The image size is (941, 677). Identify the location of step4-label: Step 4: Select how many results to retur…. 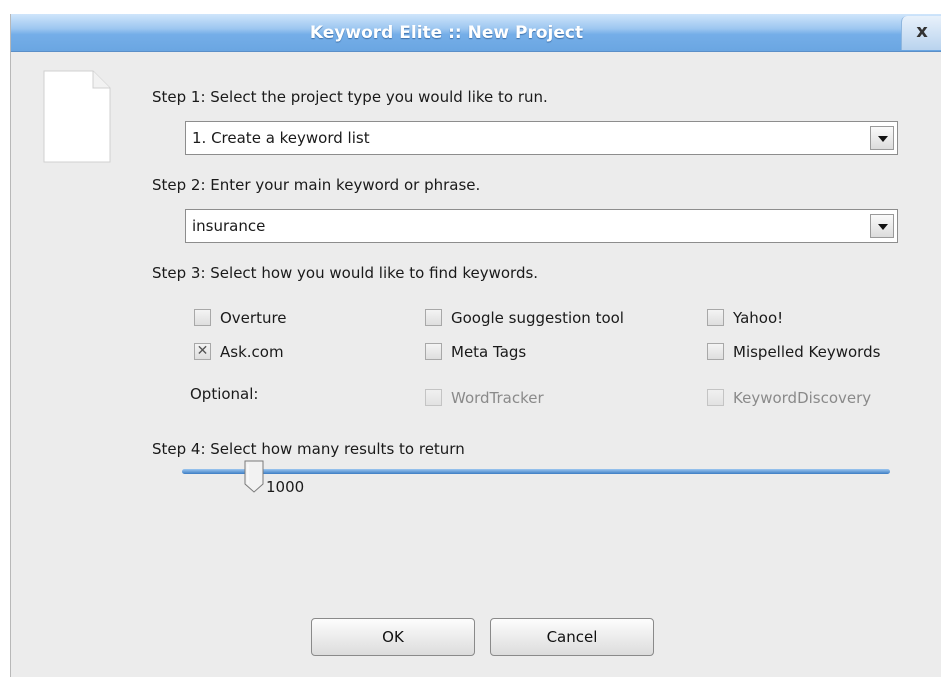
(308, 449).